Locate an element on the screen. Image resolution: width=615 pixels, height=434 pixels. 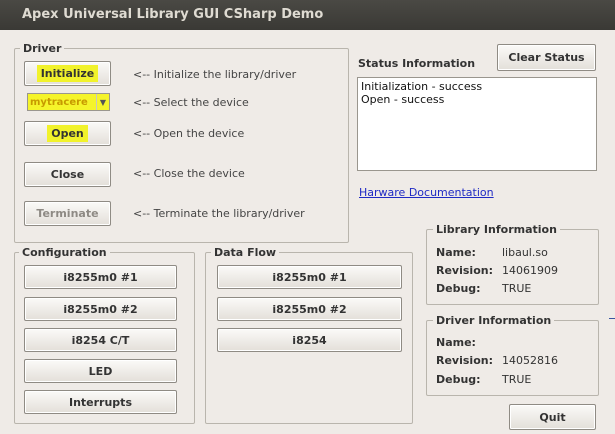
library-info-legend: Library Information is located at coordinates (496, 229).